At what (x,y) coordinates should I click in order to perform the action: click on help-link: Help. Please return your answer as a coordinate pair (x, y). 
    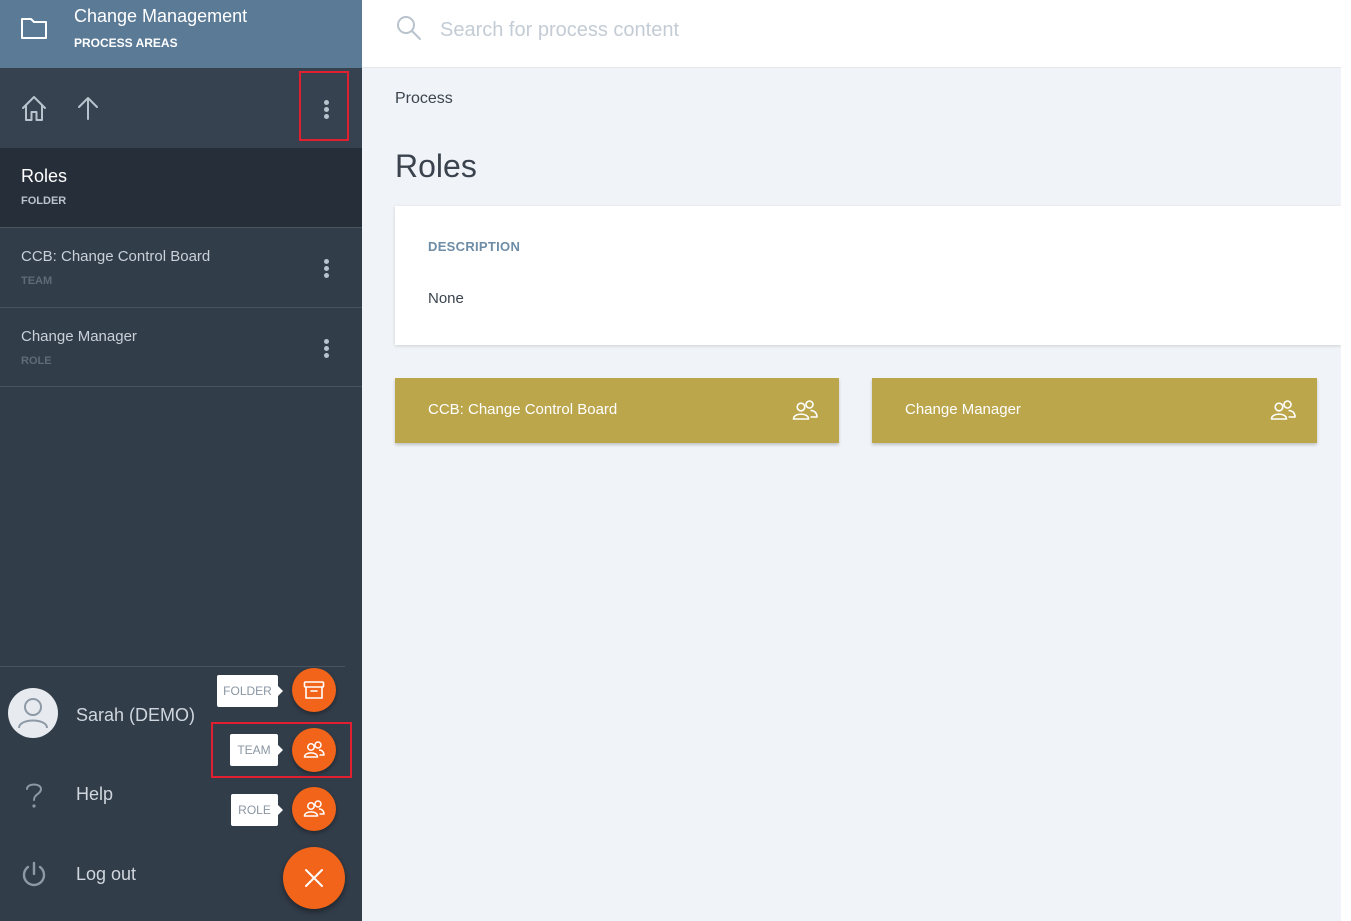
    Looking at the image, I should click on (110, 796).